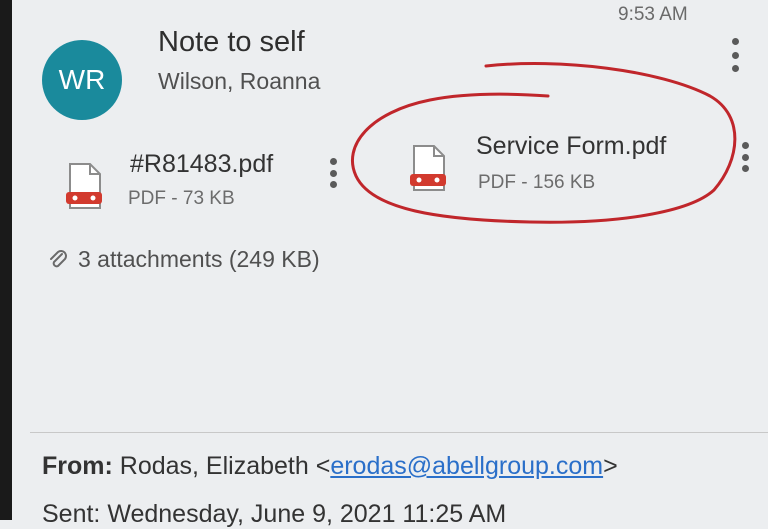  What do you see at coordinates (77, 466) in the screenshot?
I see `from-label: From:` at bounding box center [77, 466].